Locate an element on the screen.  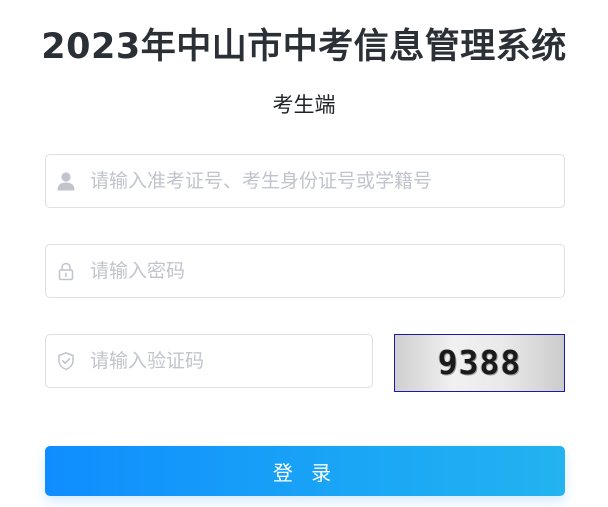
login-button: 登 录 is located at coordinates (305, 471).